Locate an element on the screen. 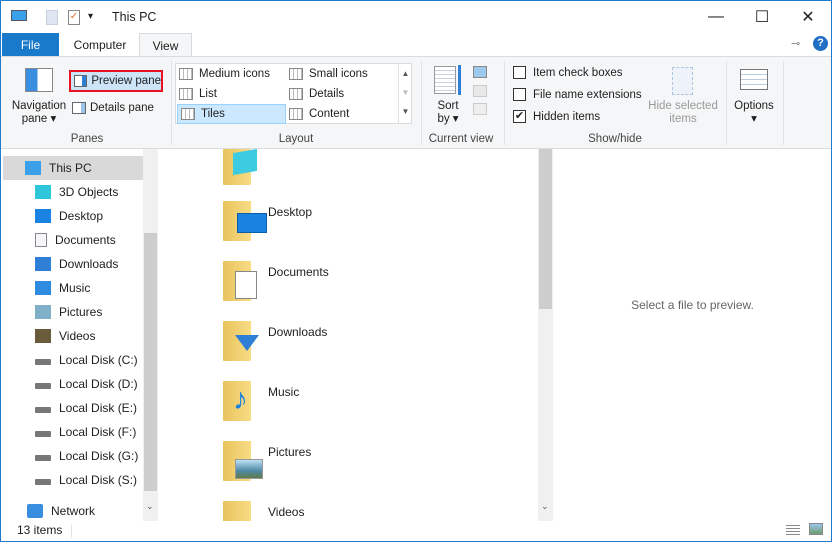 This screenshot has width=832, height=542. nav-item: Desktop is located at coordinates (72, 216).